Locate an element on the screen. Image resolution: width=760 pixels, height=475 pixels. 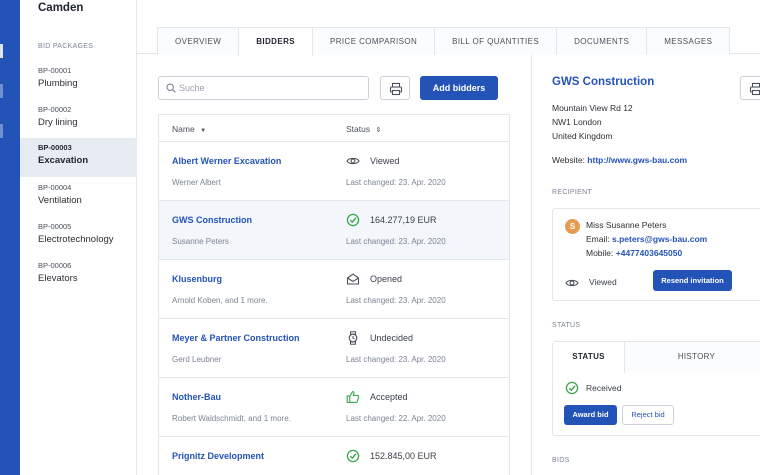
table-header: Name ▼ Status ⇕ is located at coordinates (334, 128).